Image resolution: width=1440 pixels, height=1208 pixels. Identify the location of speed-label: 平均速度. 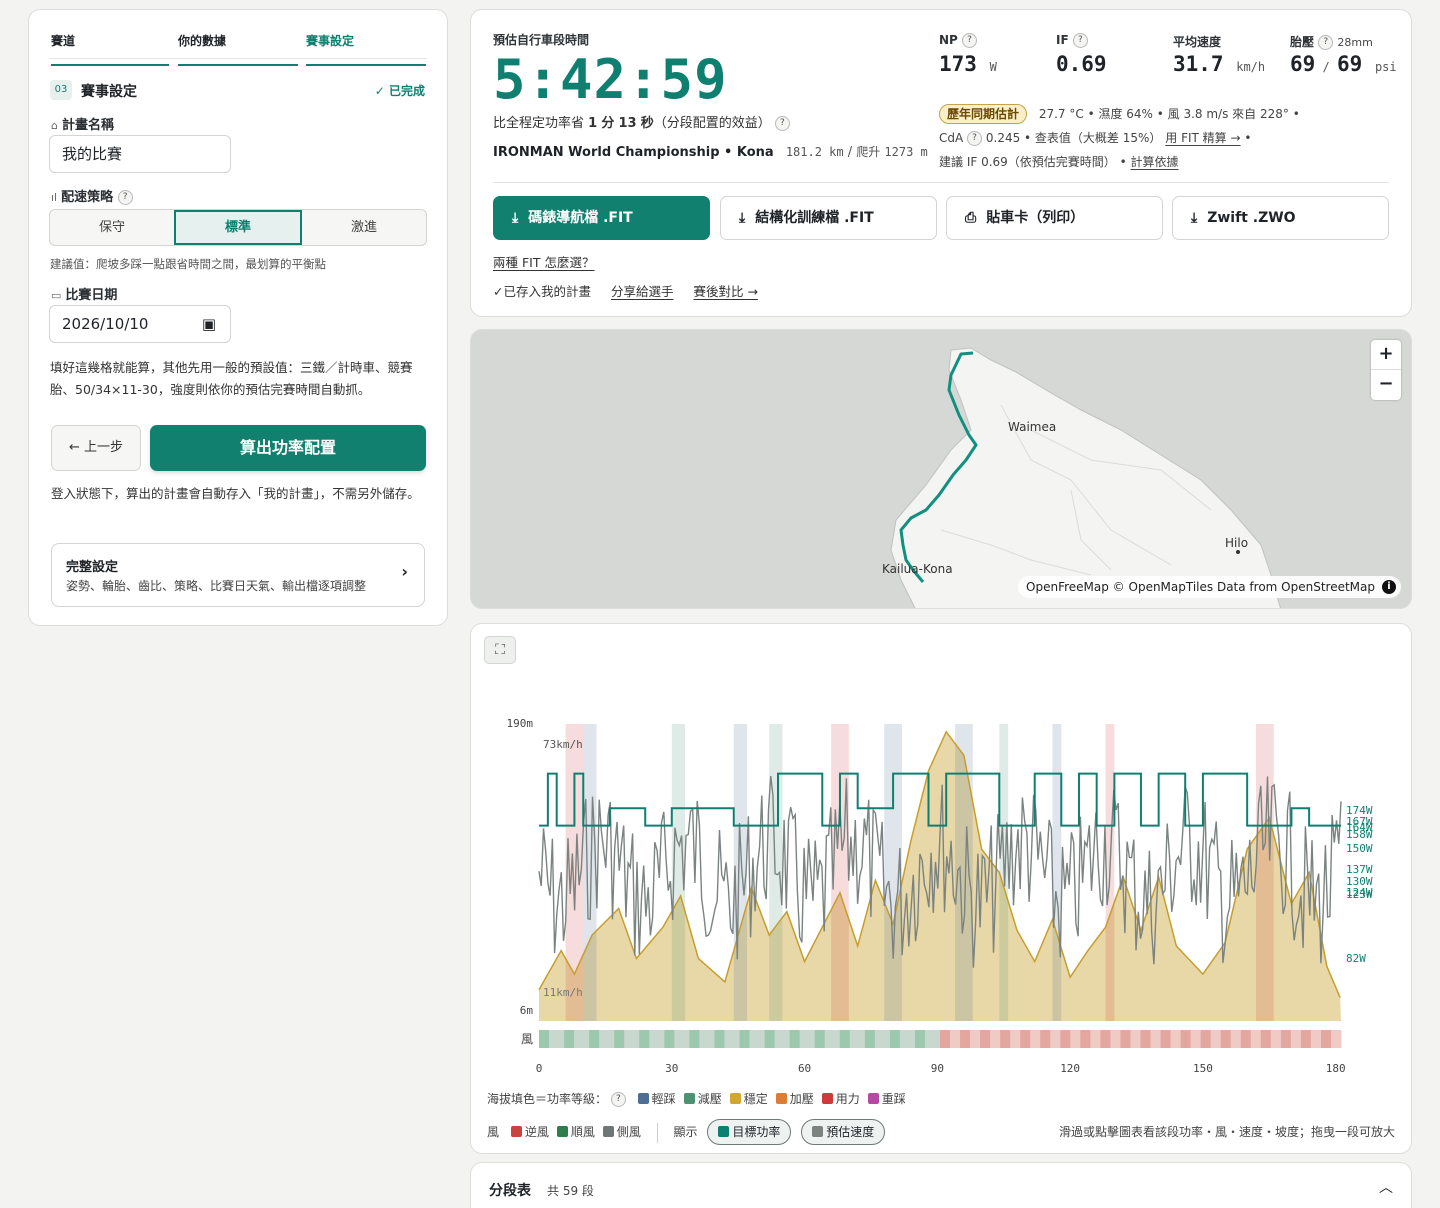
(1197, 42).